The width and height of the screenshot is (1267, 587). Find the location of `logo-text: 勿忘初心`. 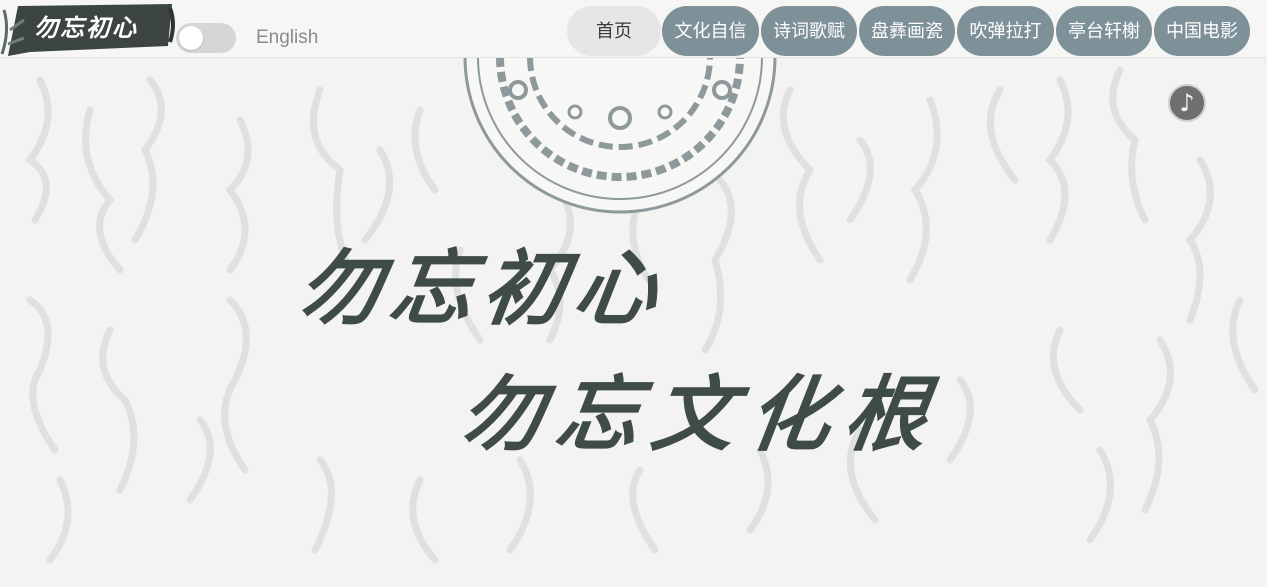

logo-text: 勿忘初心 is located at coordinates (86, 25).